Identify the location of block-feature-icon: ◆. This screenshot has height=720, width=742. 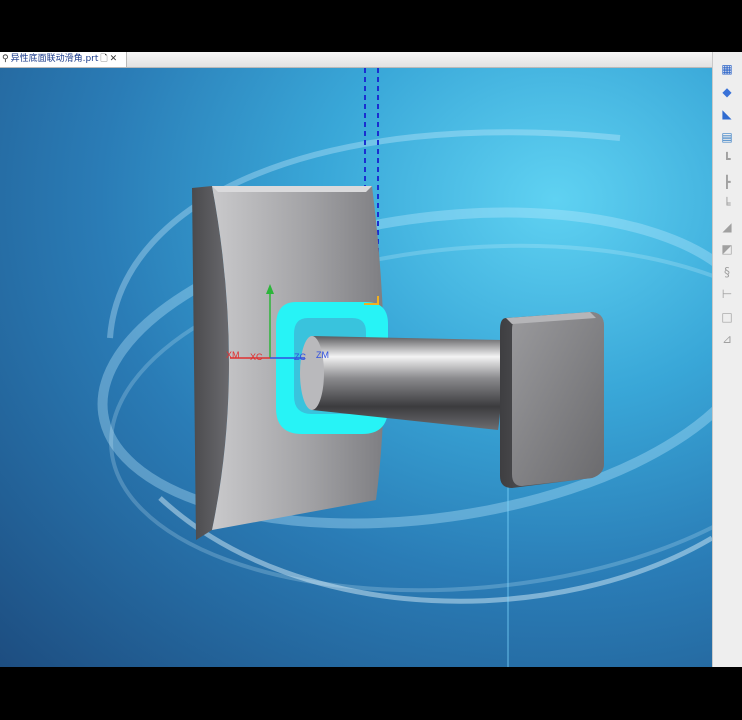
(727, 92).